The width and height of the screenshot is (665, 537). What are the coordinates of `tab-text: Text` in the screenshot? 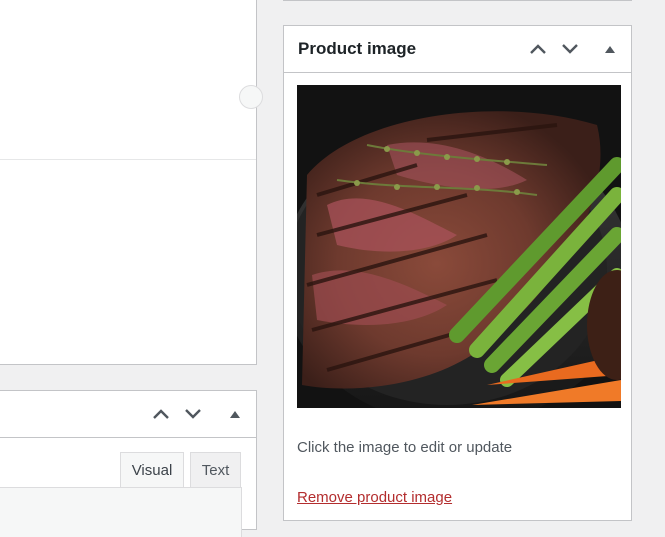 It's located at (215, 470).